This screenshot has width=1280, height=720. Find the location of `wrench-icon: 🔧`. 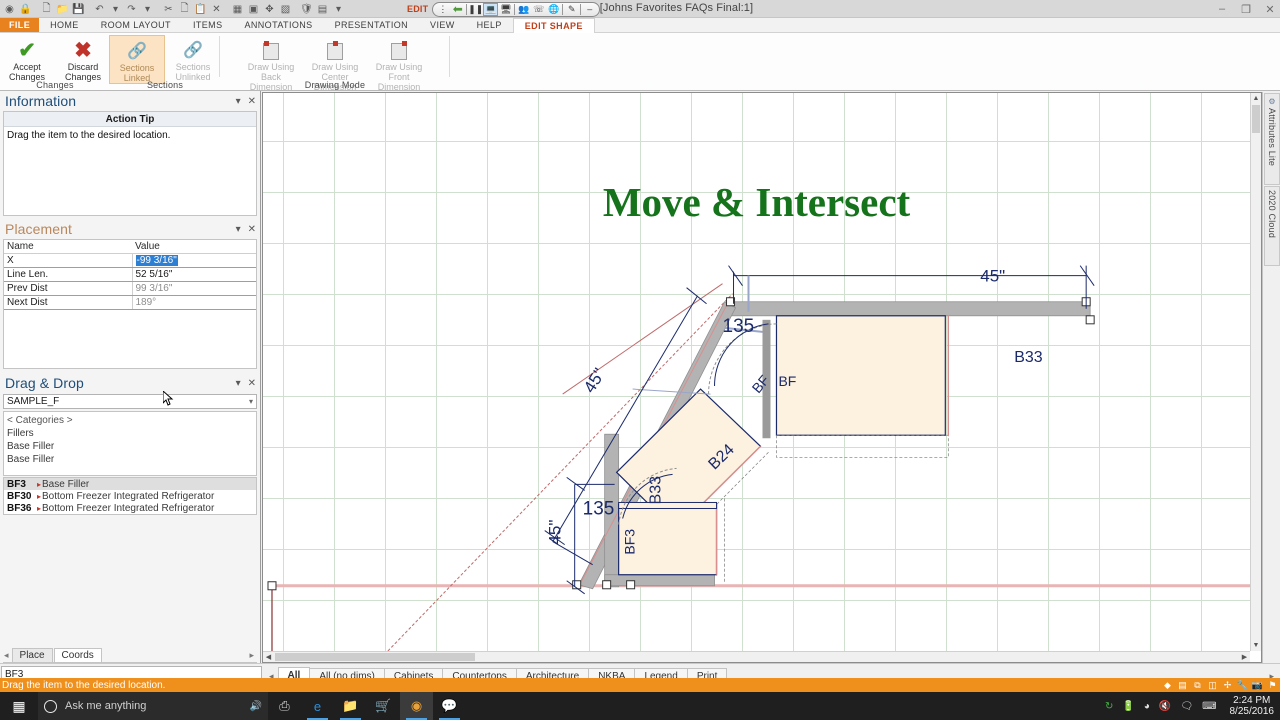

wrench-icon: 🔧 is located at coordinates (1242, 685).